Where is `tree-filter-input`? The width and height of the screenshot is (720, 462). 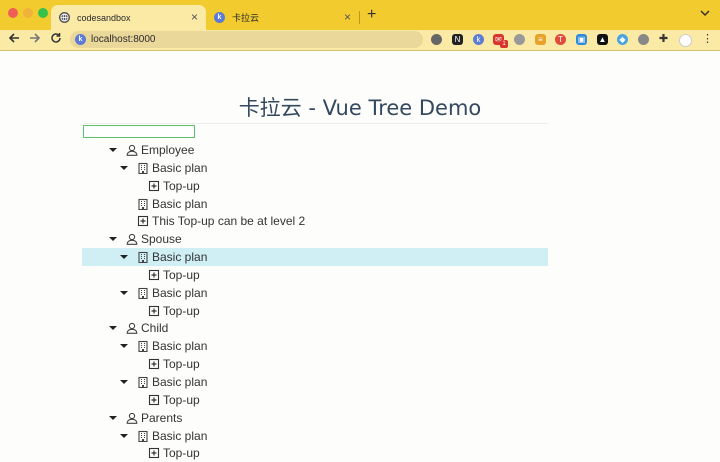 tree-filter-input is located at coordinates (139, 131).